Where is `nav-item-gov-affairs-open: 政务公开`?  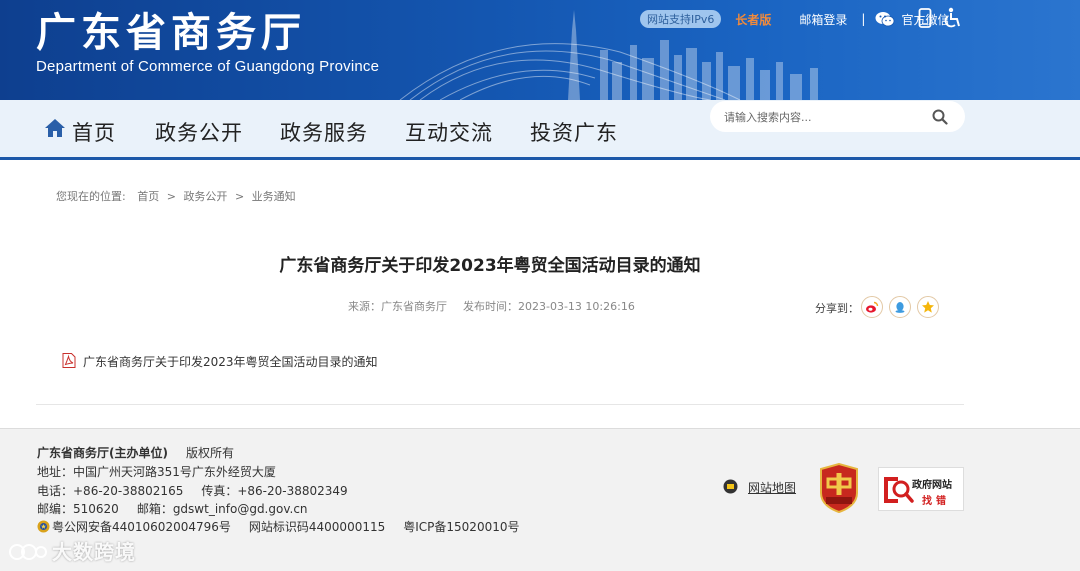 nav-item-gov-affairs-open: 政务公开 is located at coordinates (199, 132).